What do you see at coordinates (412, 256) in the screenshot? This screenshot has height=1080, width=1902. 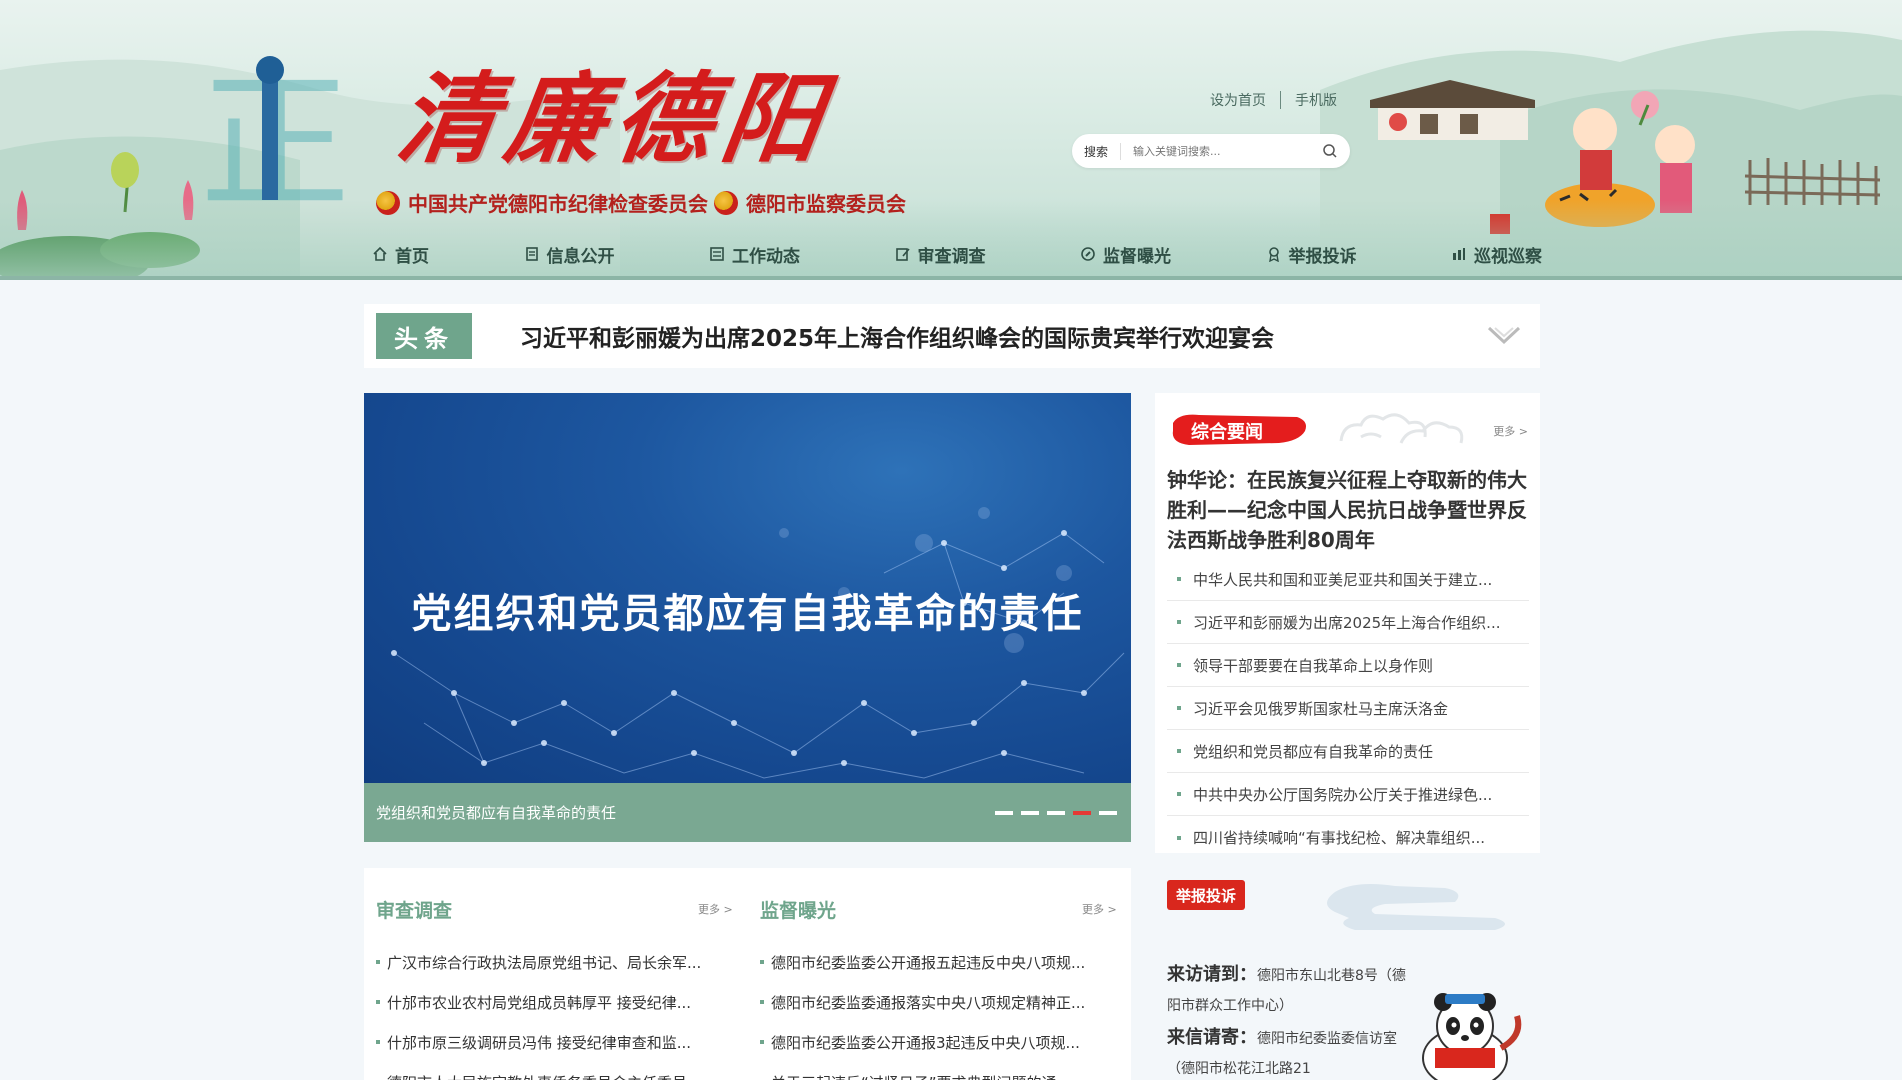 I see `nav-item-label: 首页` at bounding box center [412, 256].